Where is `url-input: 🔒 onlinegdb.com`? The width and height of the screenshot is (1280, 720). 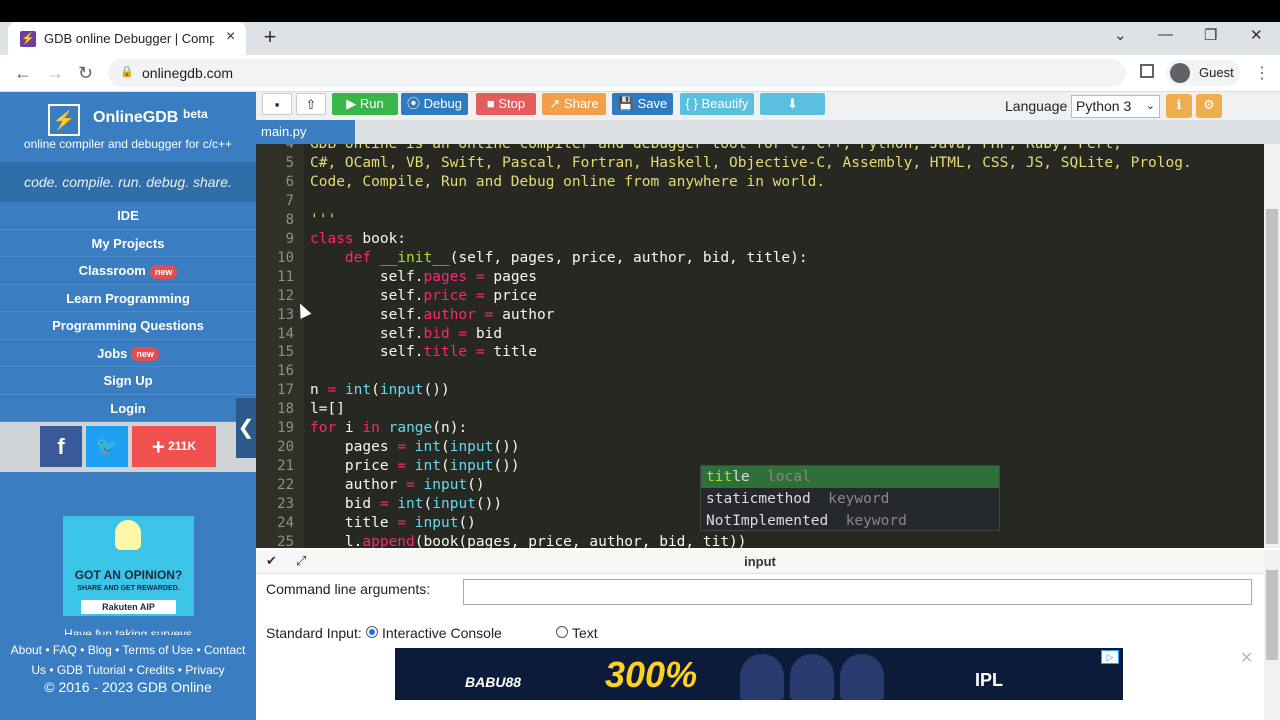 url-input: 🔒 onlinegdb.com is located at coordinates (617, 73).